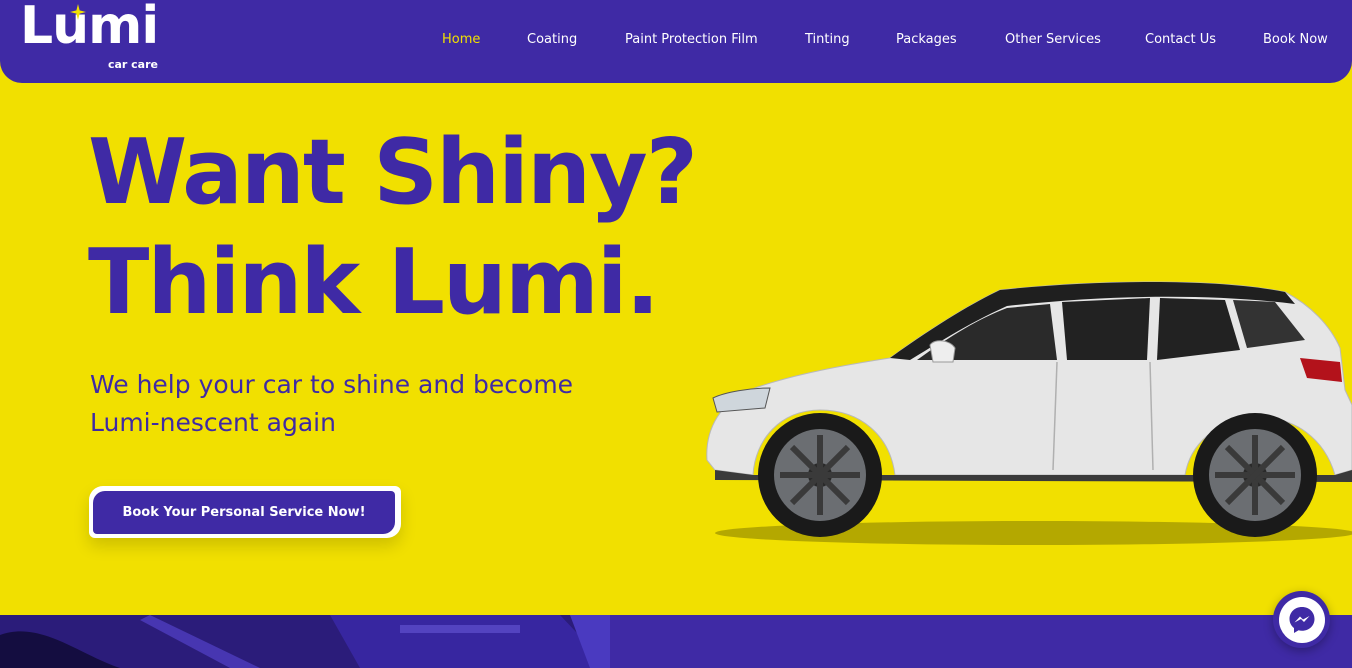  Describe the element at coordinates (1053, 39) in the screenshot. I see `nav-item-other-services: Other Services` at that location.